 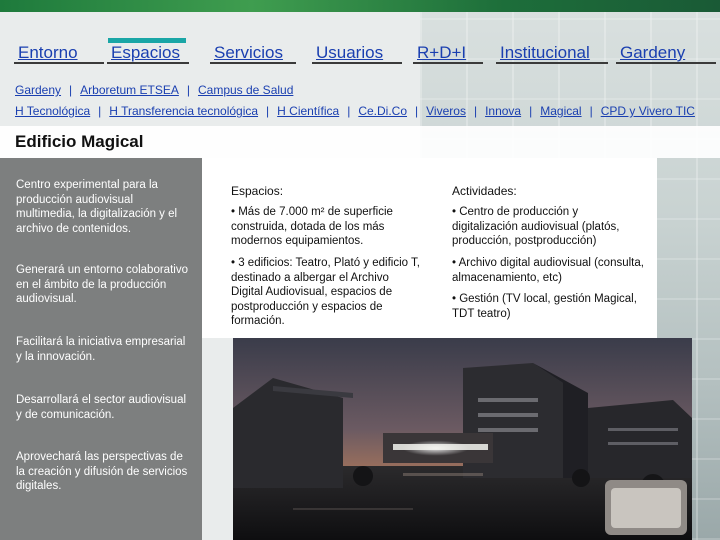 I want to click on nav-label: R+D+I, so click(x=442, y=52).